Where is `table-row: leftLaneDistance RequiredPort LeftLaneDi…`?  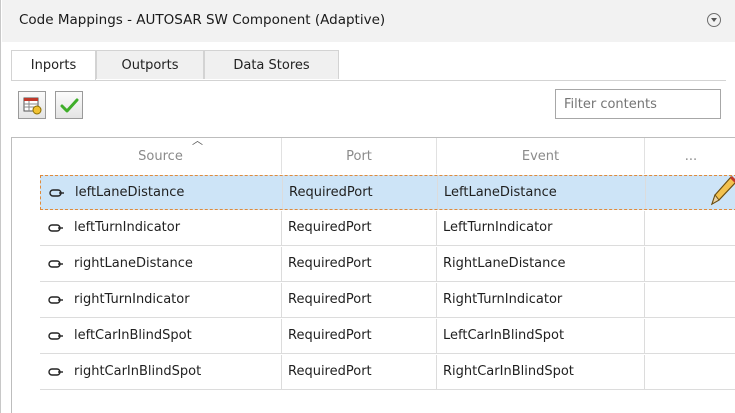 table-row: leftLaneDistance RequiredPort LeftLaneDi… is located at coordinates (387, 192).